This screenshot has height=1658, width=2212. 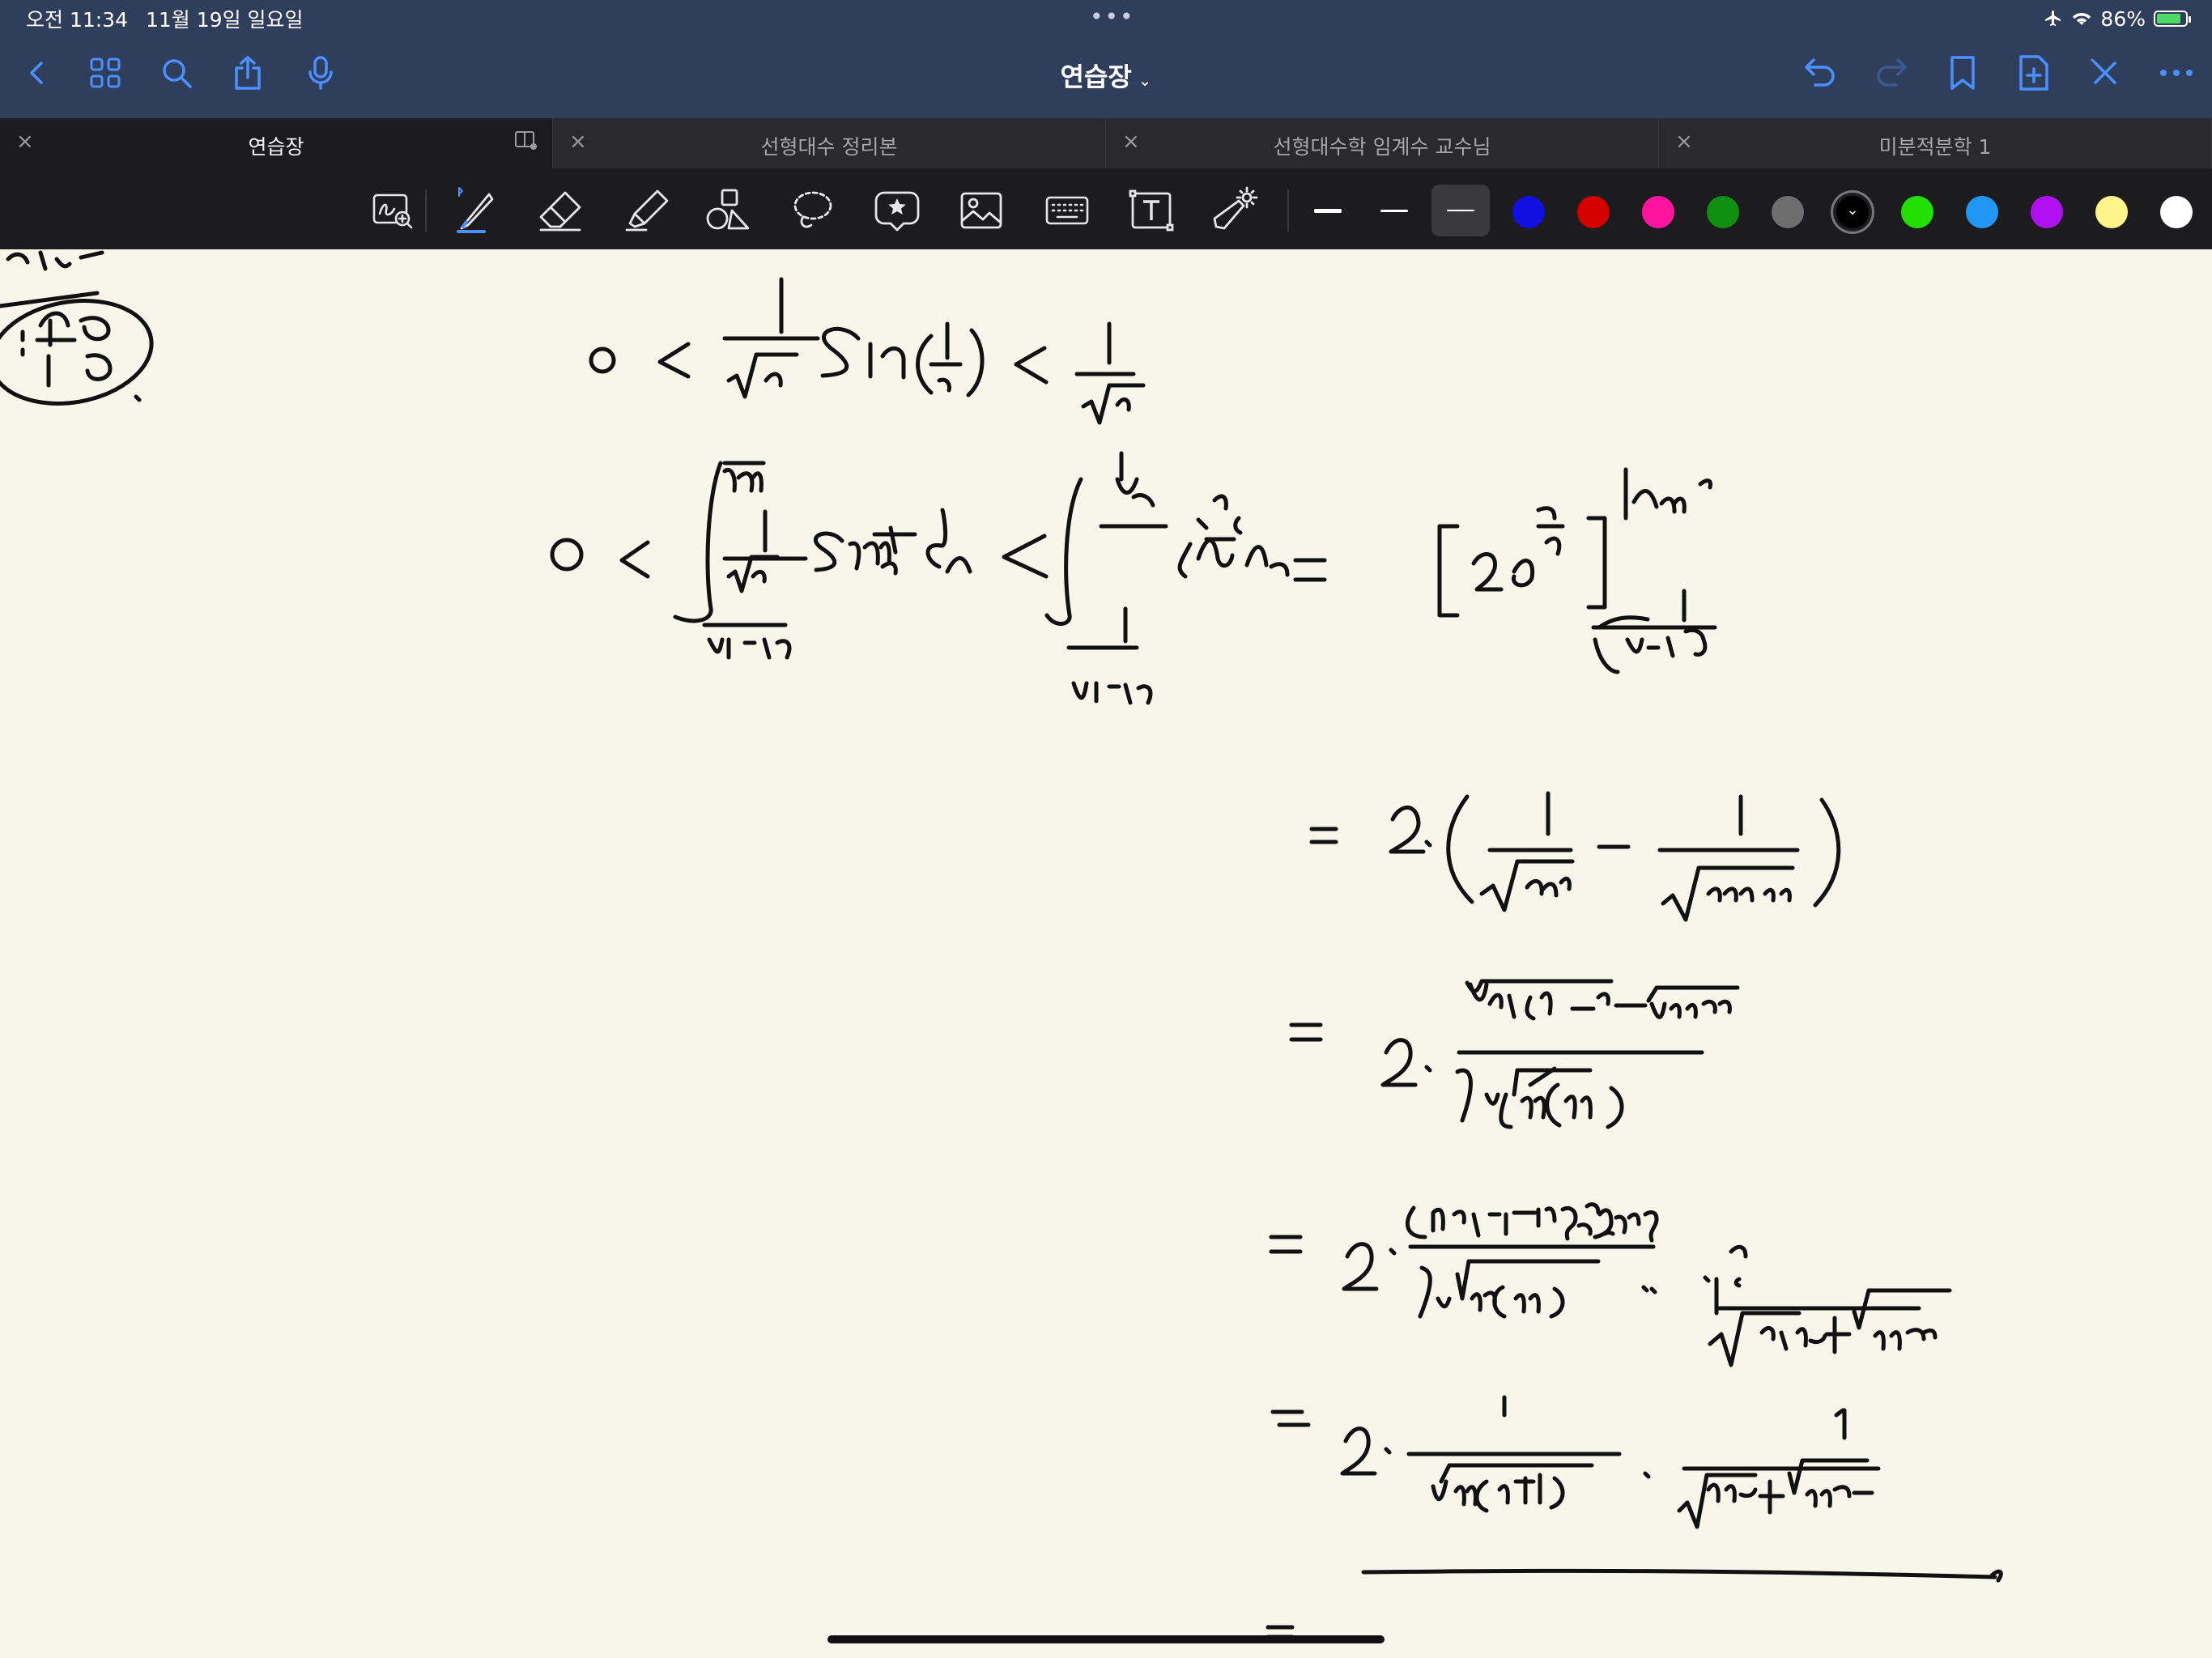 What do you see at coordinates (1788, 212) in the screenshot?
I see `color-gray-swatch` at bounding box center [1788, 212].